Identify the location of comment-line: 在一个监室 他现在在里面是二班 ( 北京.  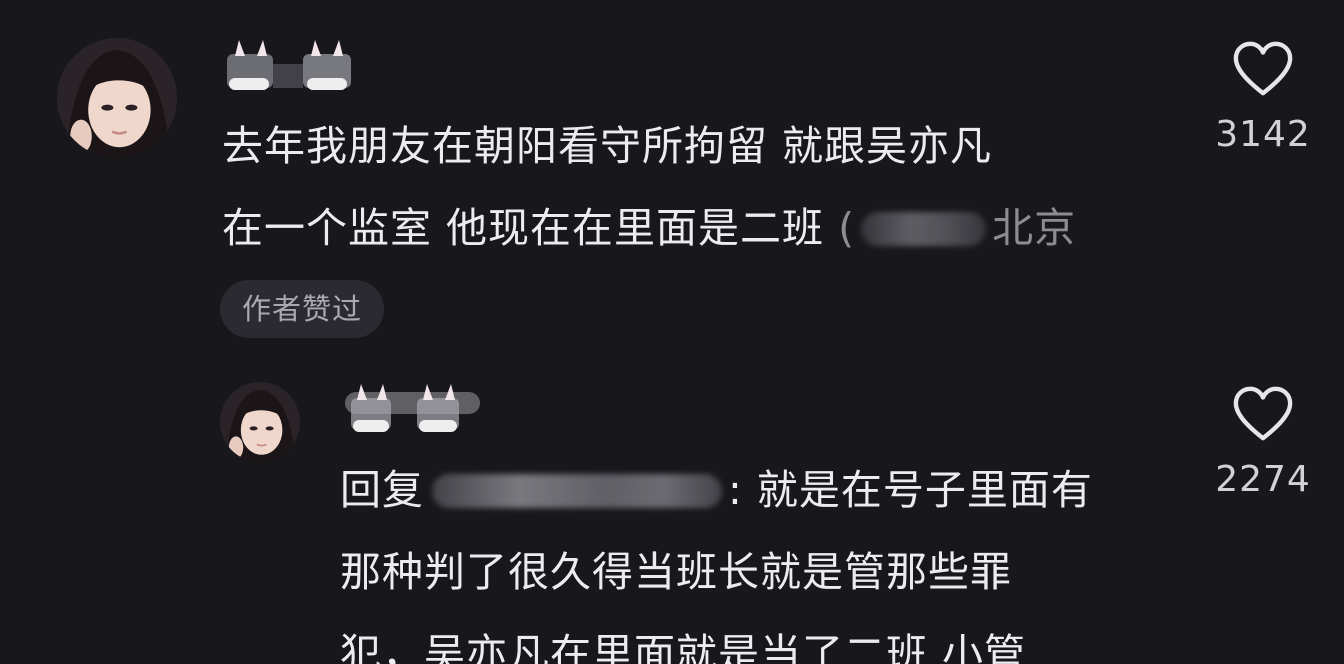
(649, 228).